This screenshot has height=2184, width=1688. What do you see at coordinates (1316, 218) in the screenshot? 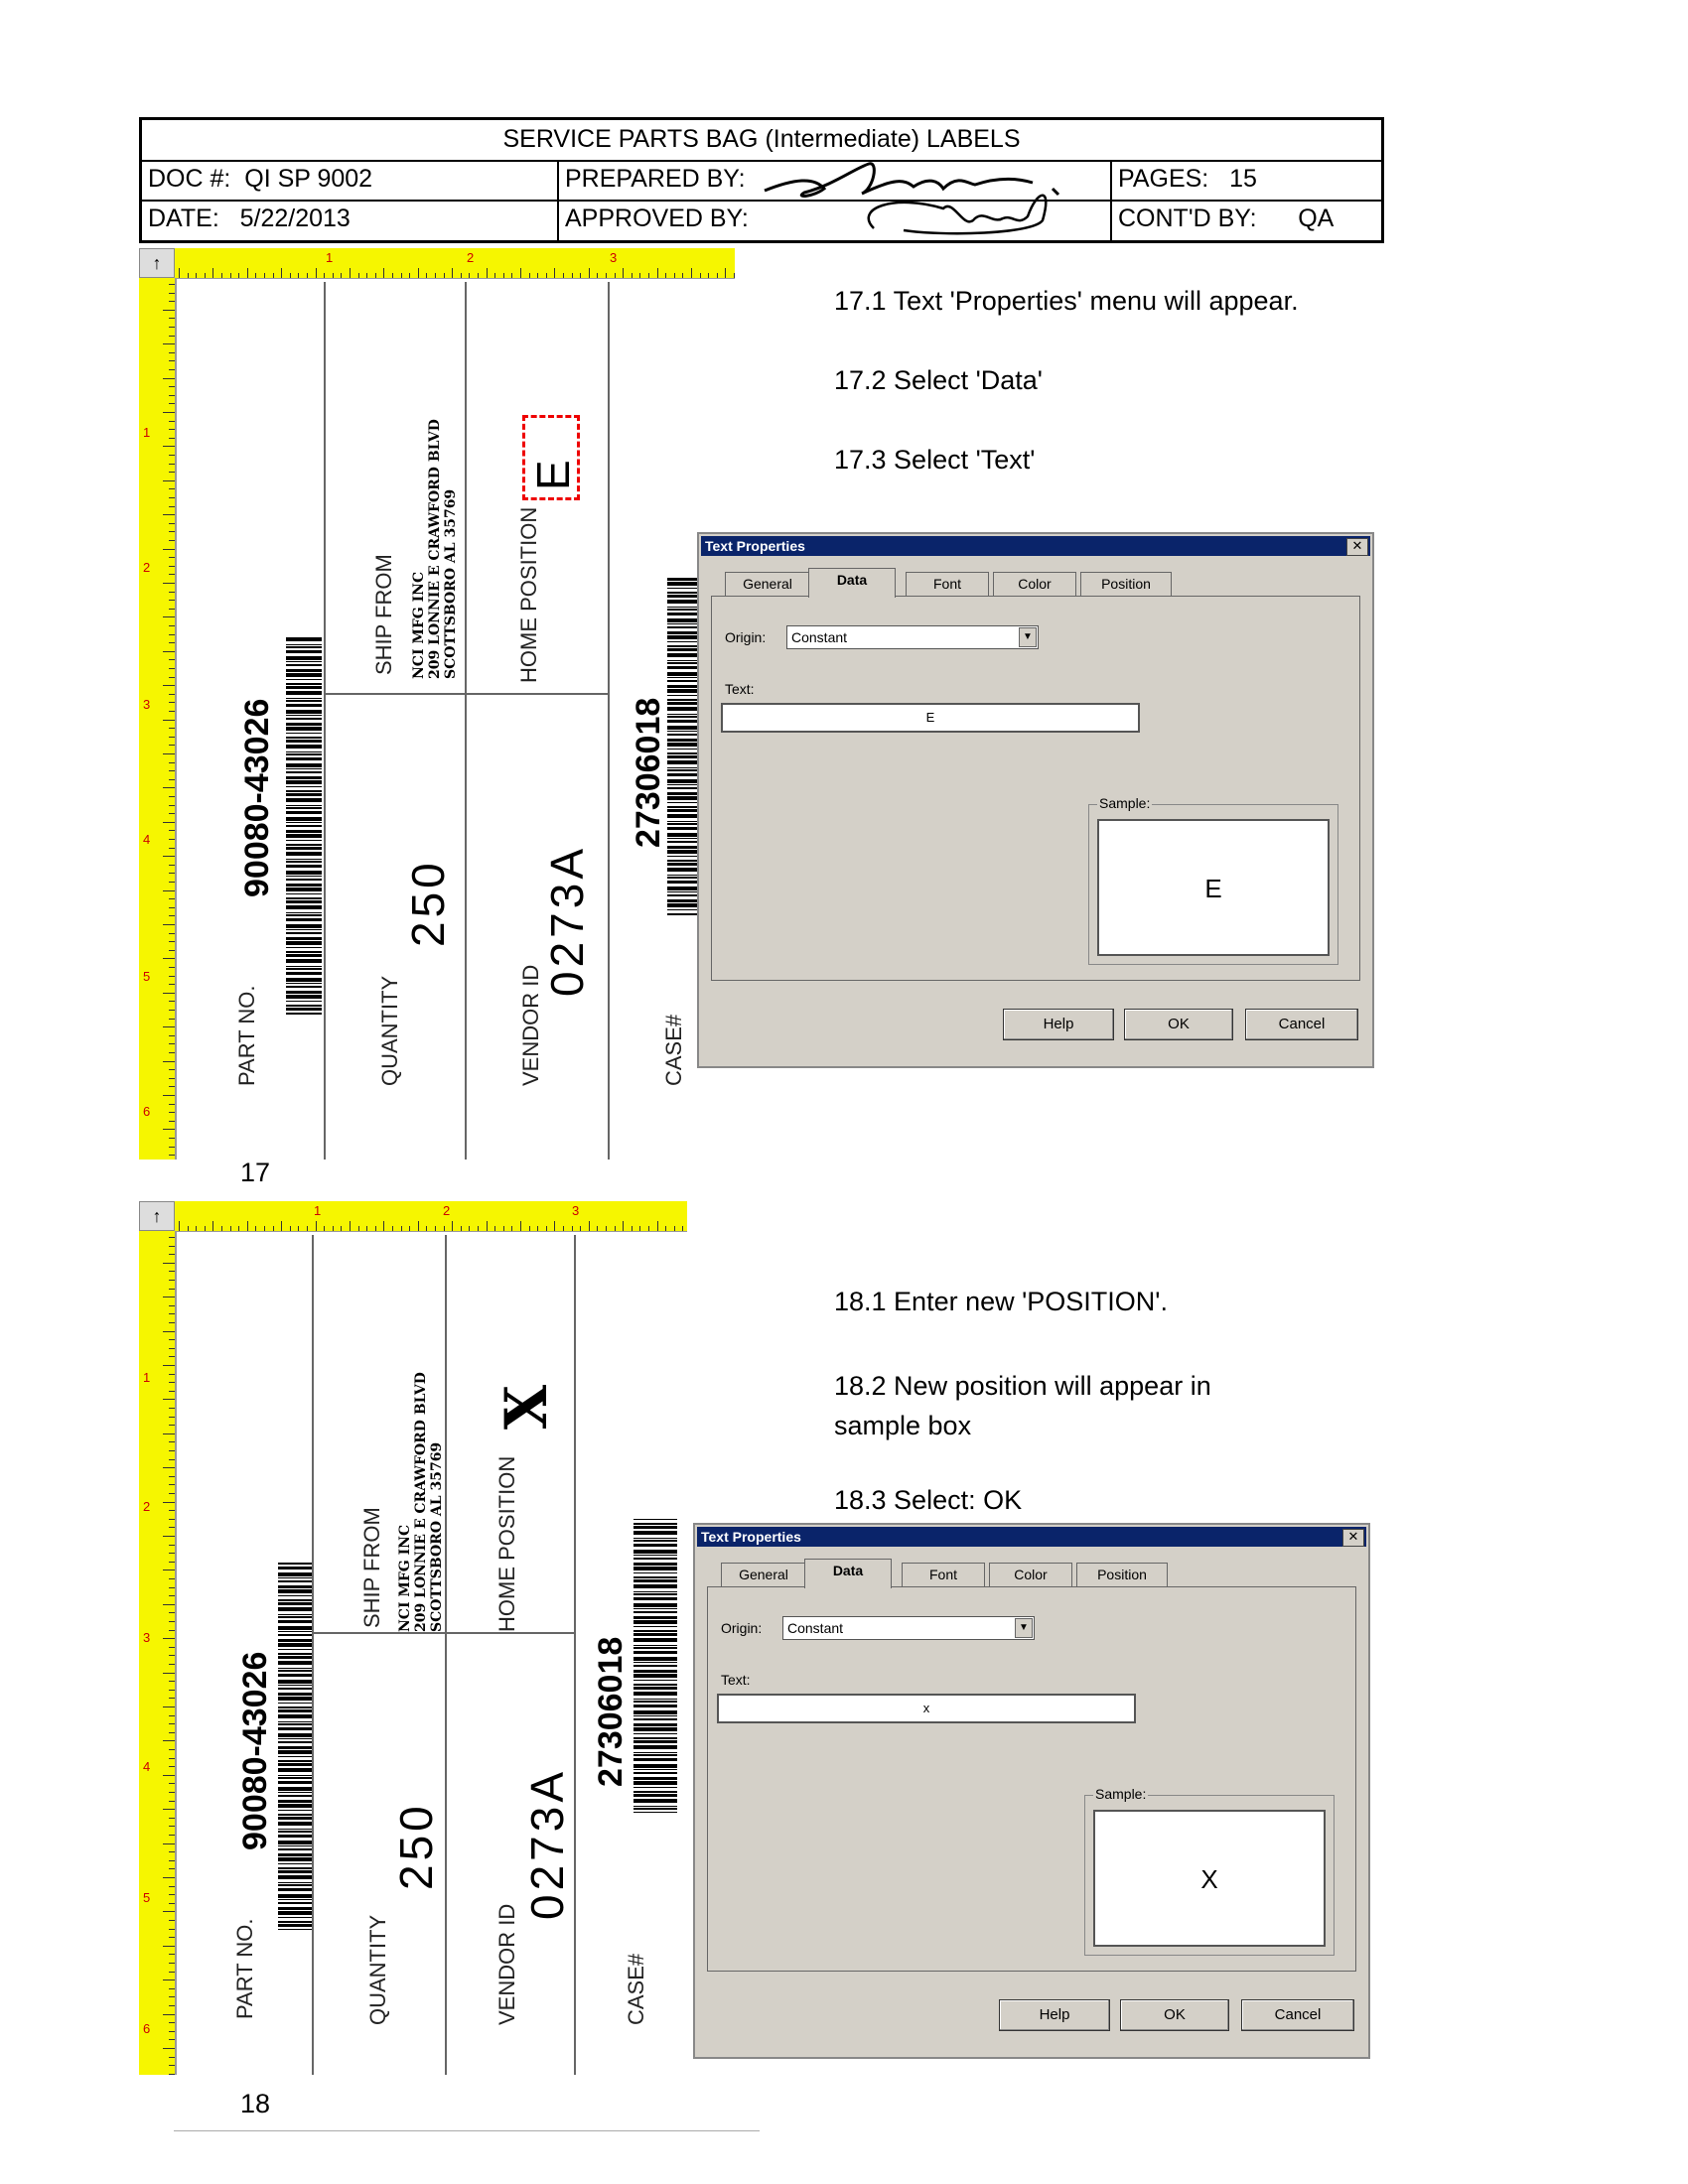
I see `contd-value: QA` at bounding box center [1316, 218].